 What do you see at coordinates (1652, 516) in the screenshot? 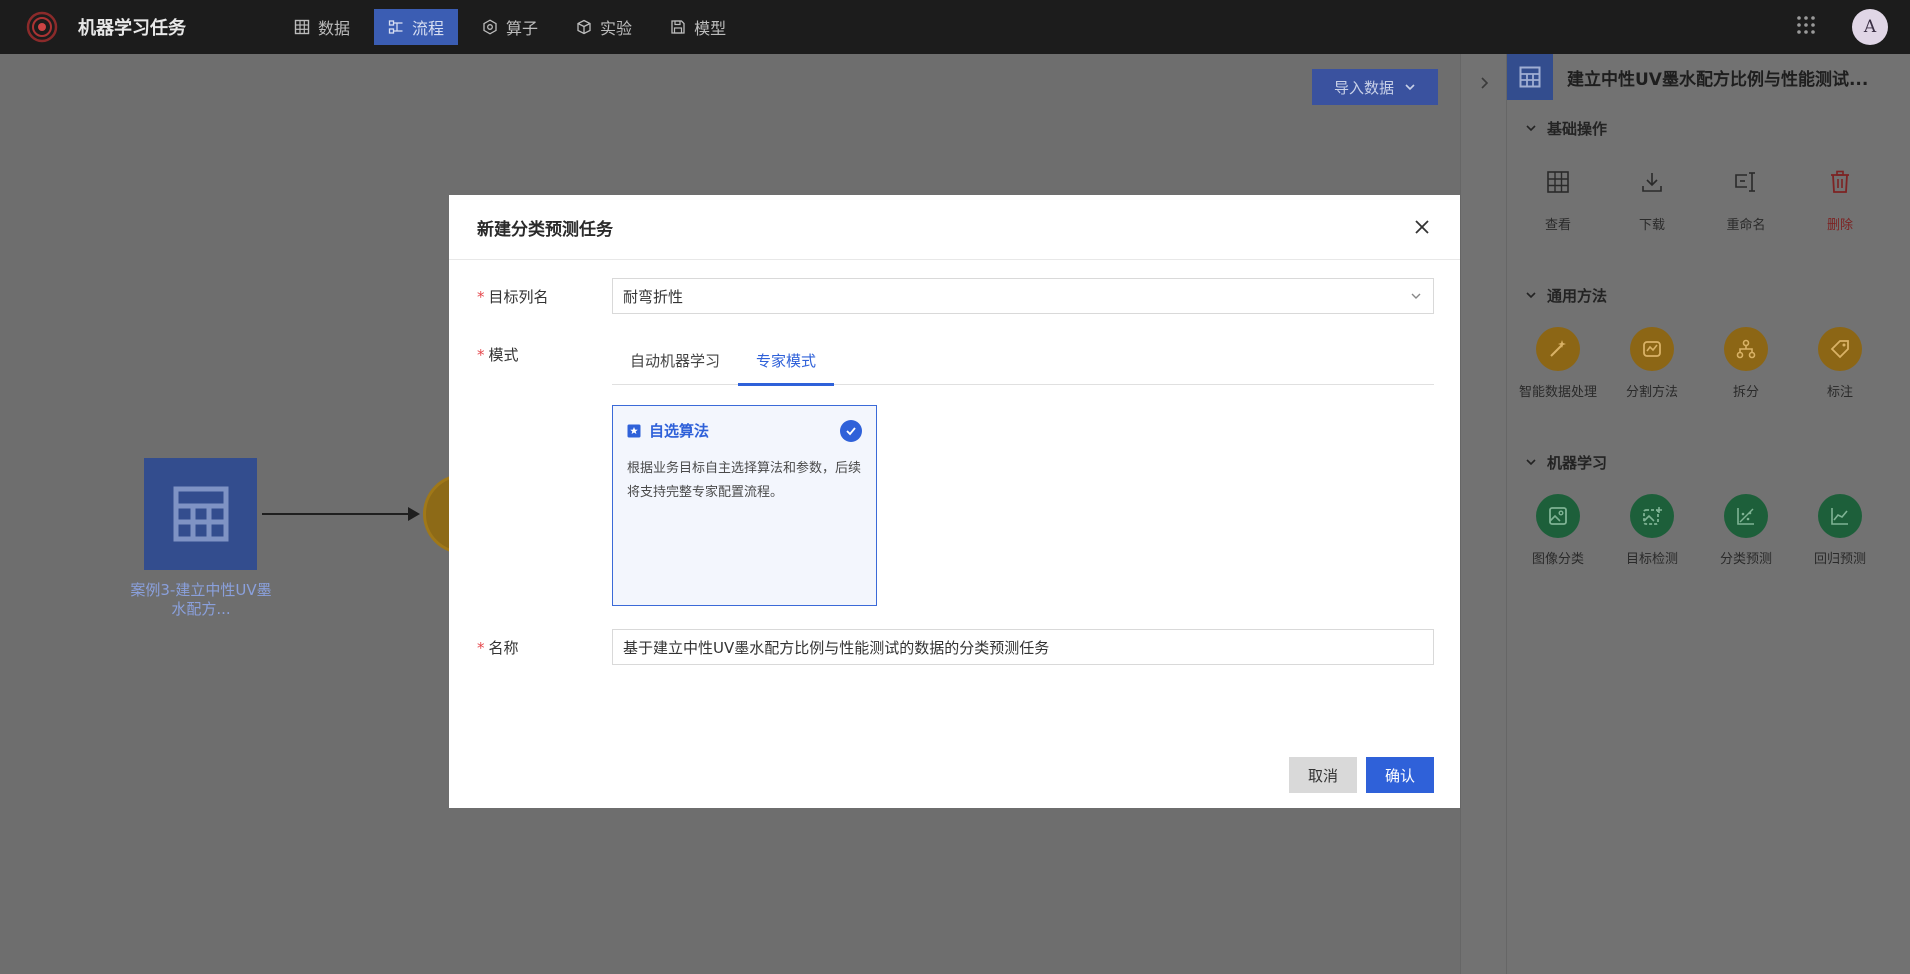
I see `image-plus-icon` at bounding box center [1652, 516].